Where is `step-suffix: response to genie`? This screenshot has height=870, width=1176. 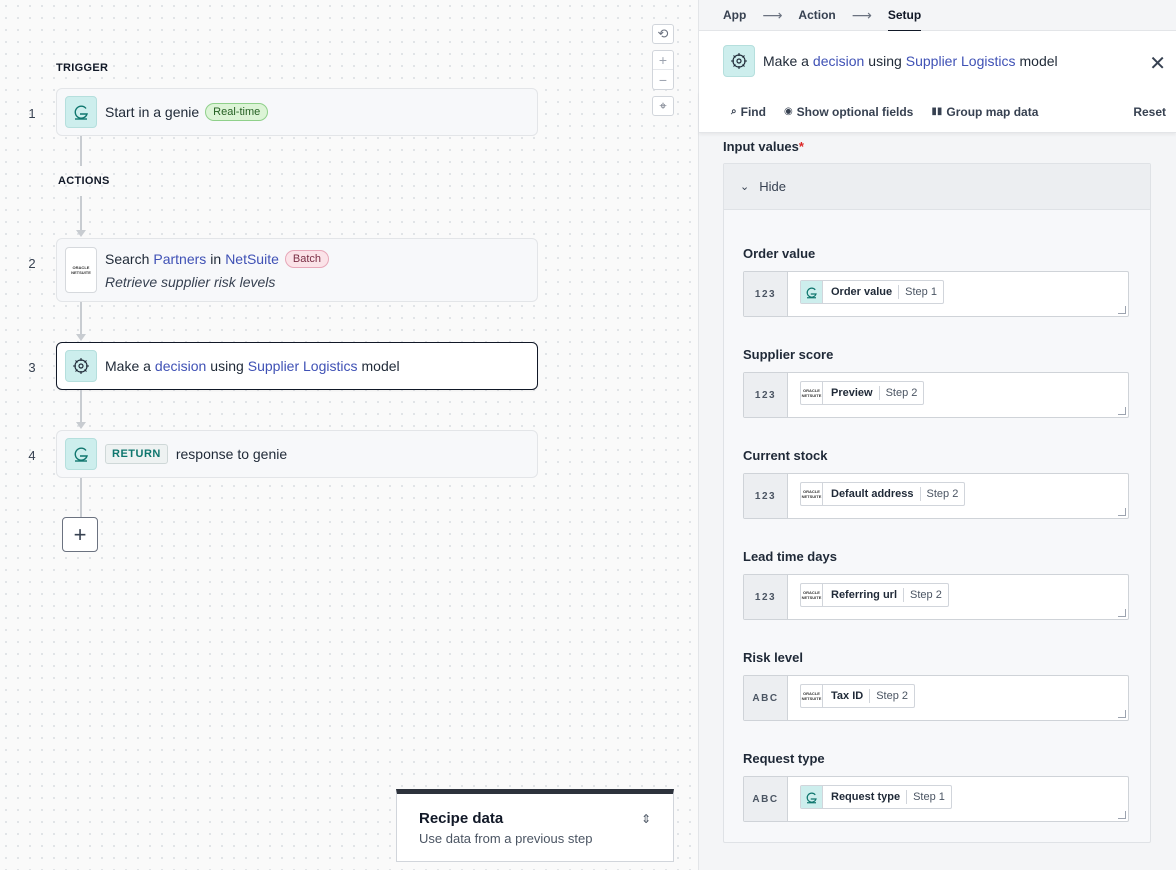 step-suffix: response to genie is located at coordinates (231, 454).